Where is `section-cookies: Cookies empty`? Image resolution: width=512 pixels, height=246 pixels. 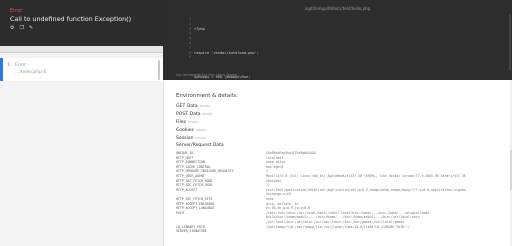 section-cookies: Cookies empty is located at coordinates (191, 130).